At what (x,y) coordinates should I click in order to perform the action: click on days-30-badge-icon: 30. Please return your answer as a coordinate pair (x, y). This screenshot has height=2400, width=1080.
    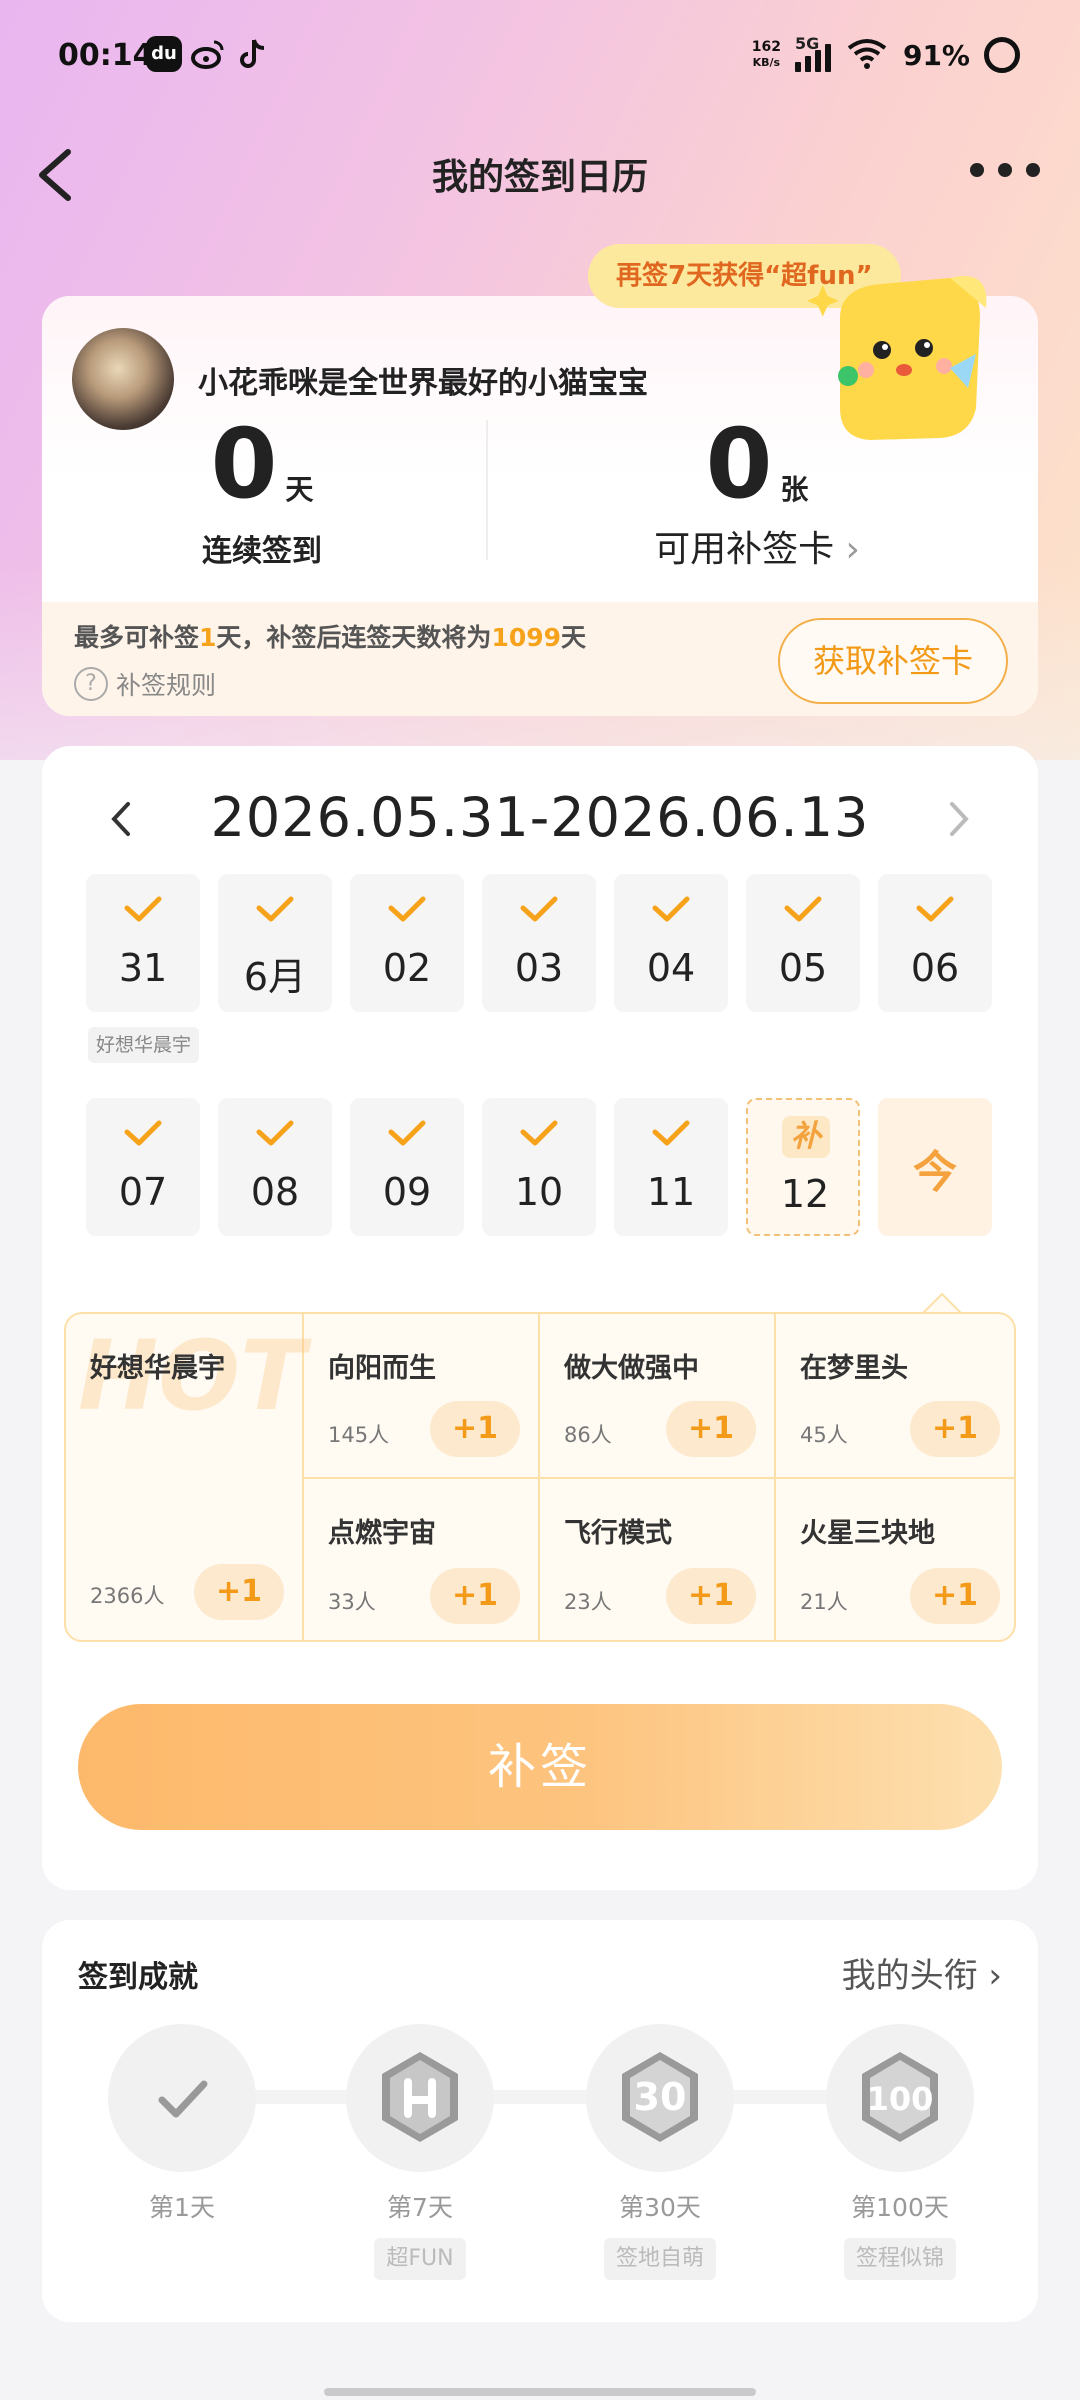
    Looking at the image, I should click on (660, 2098).